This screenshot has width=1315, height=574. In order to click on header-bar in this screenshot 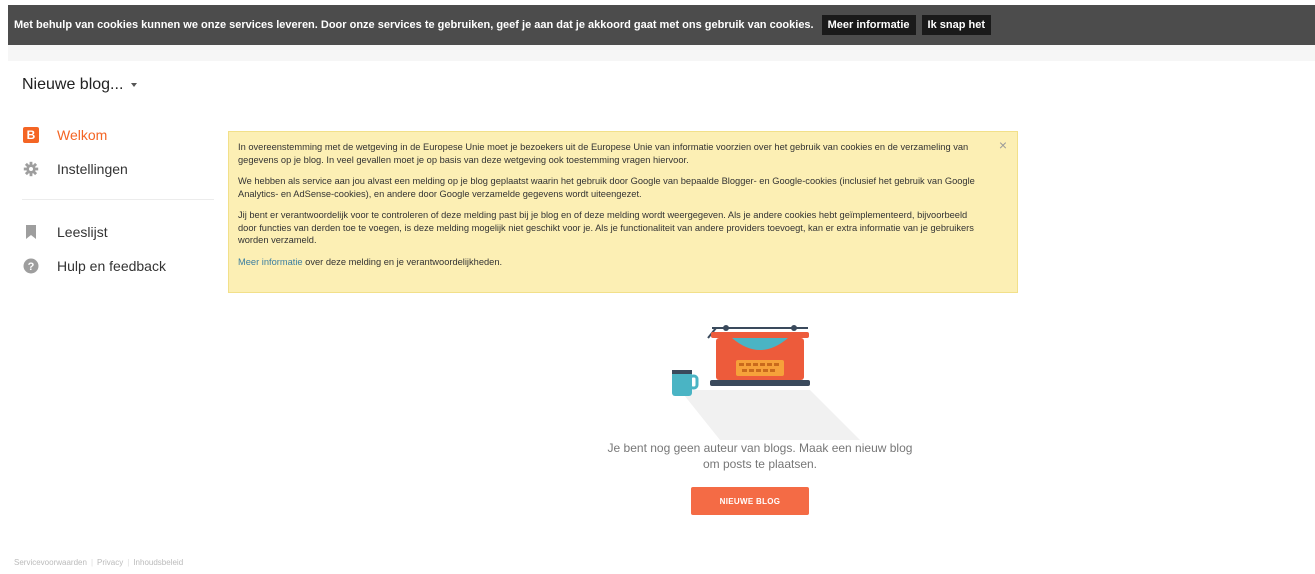, I will do `click(661, 53)`.